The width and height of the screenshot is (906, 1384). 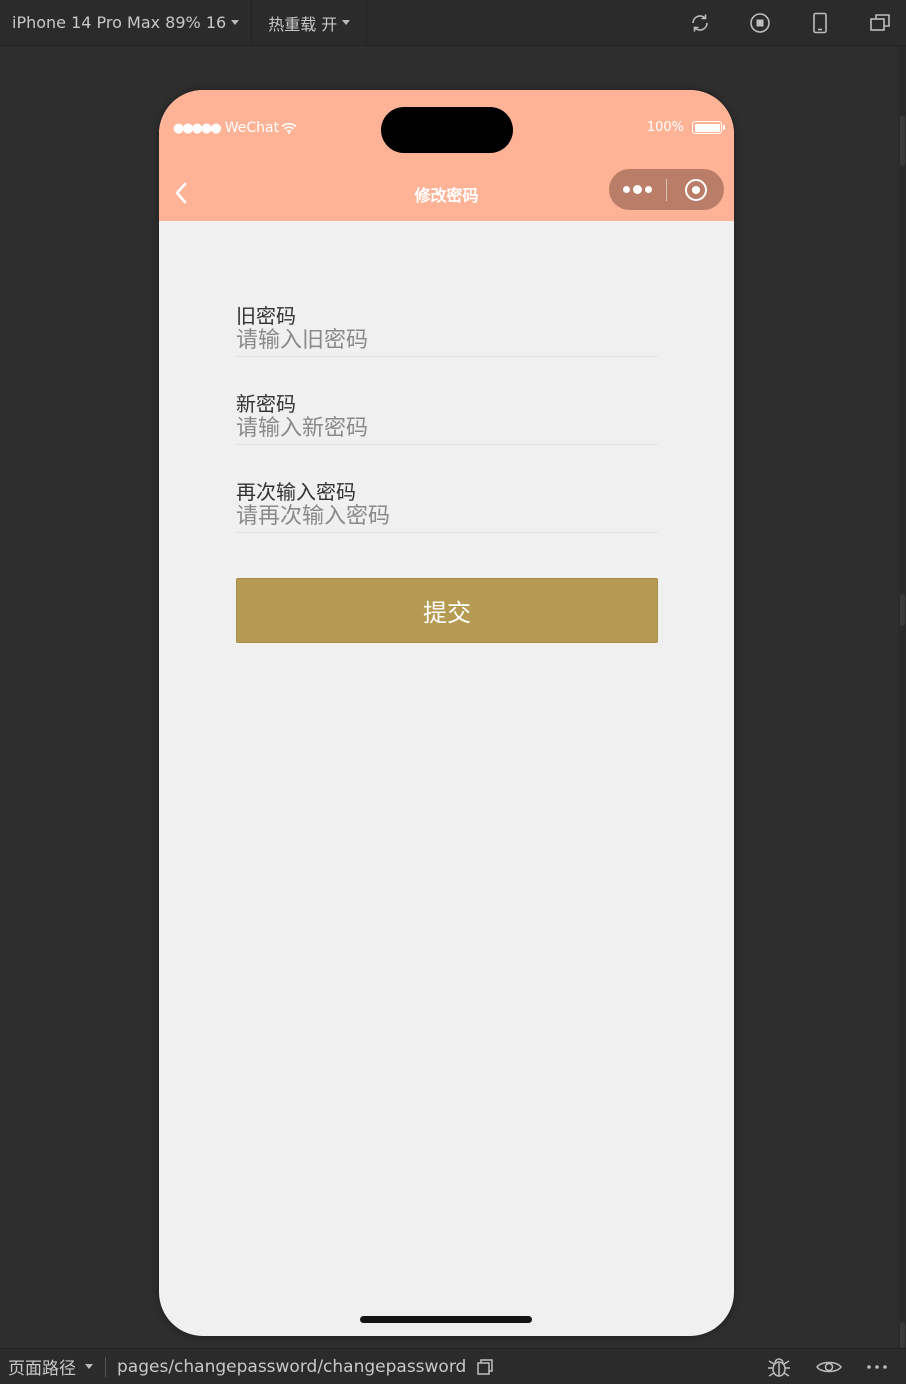 What do you see at coordinates (708, 127) in the screenshot?
I see `battery-icon` at bounding box center [708, 127].